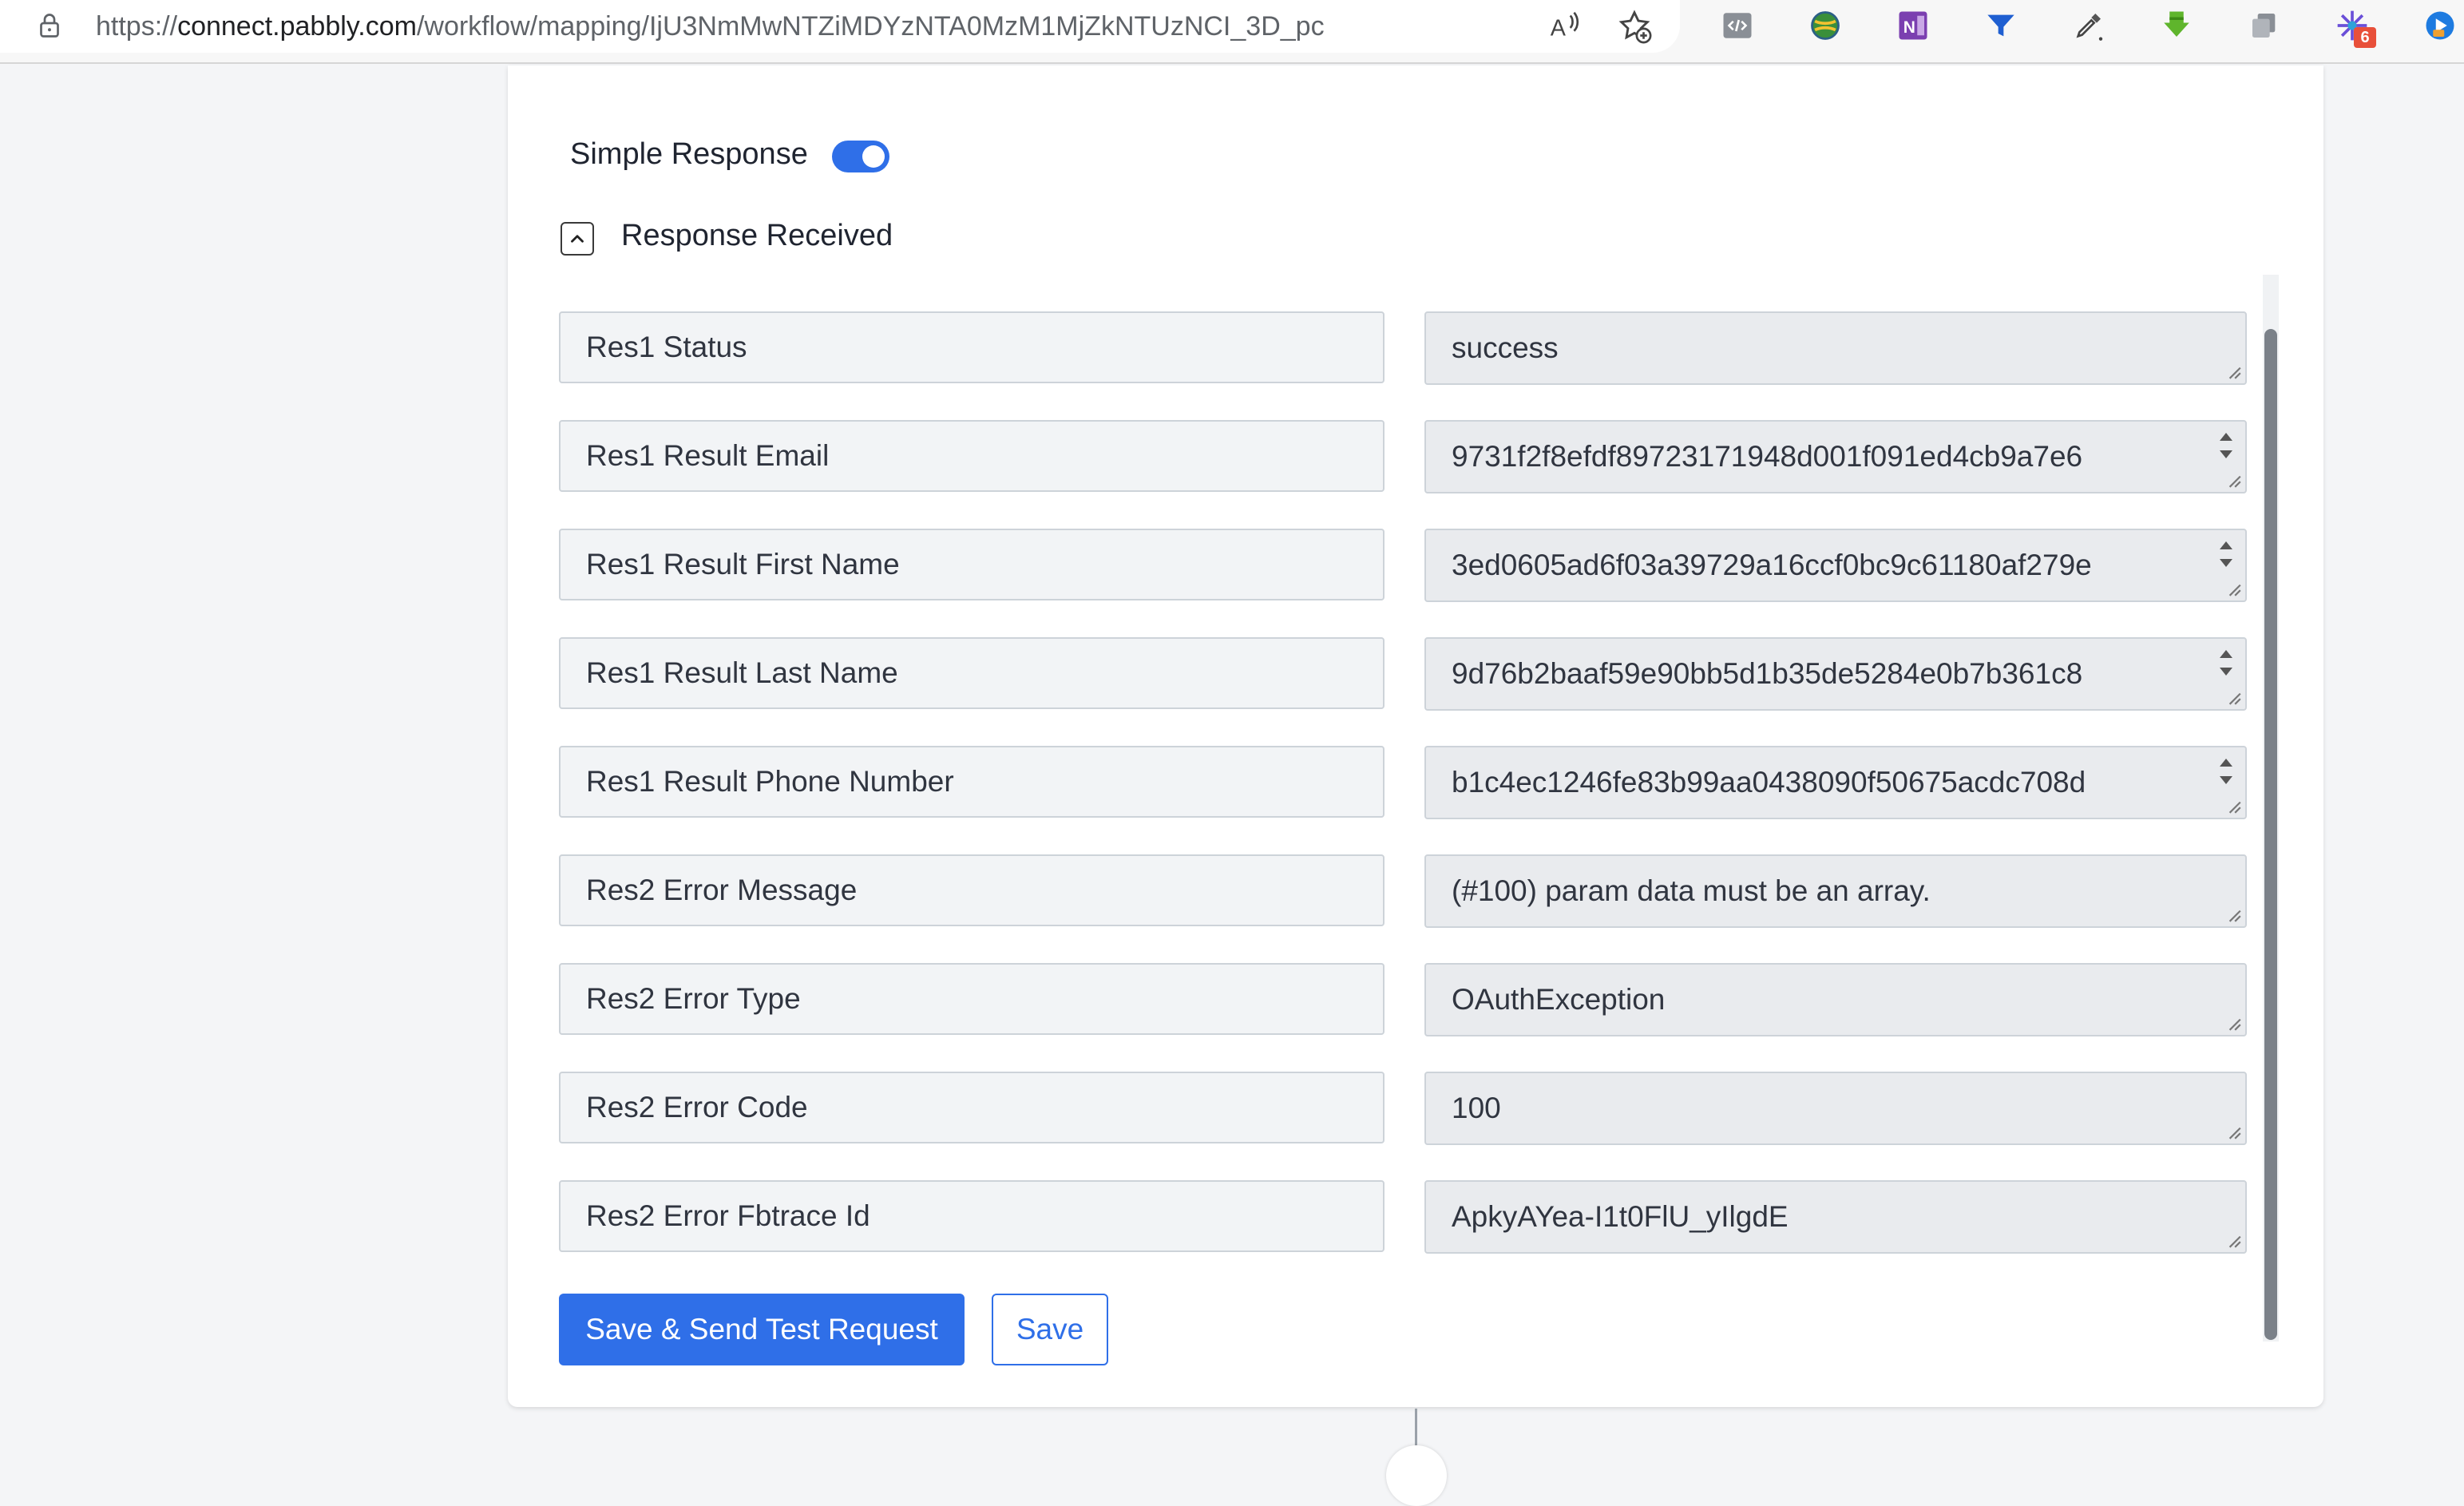 This screenshot has width=2464, height=1506. I want to click on svg-text: A, so click(1559, 29).